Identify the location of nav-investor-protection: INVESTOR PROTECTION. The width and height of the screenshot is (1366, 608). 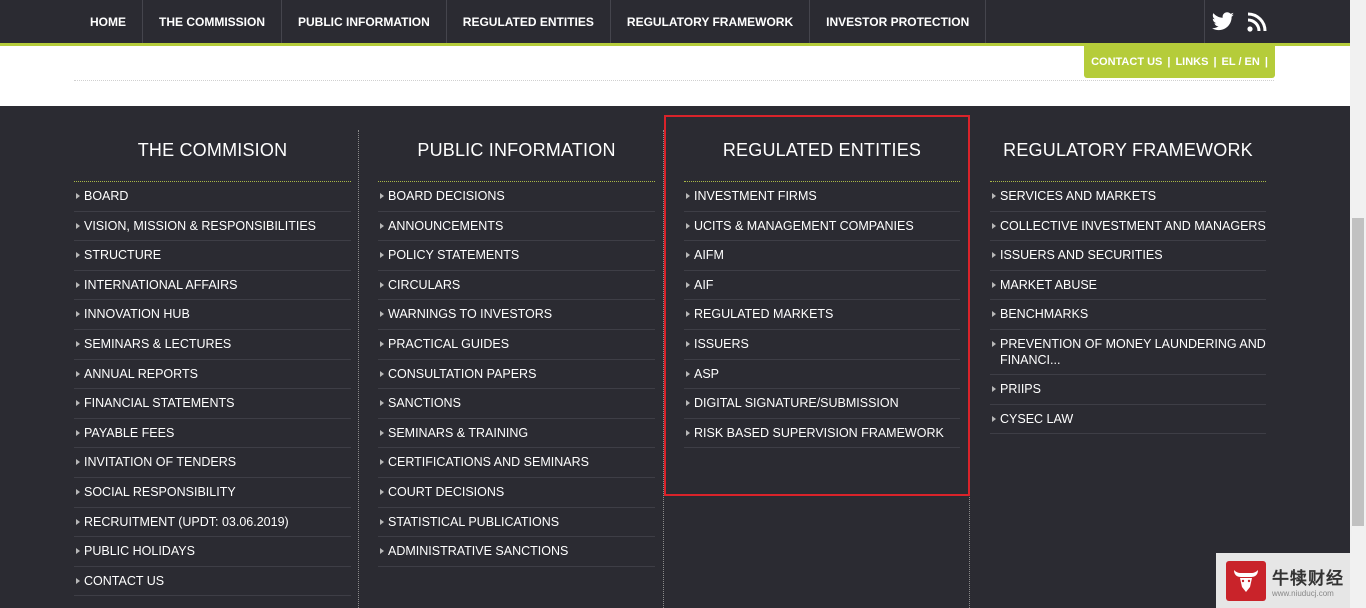
(898, 21).